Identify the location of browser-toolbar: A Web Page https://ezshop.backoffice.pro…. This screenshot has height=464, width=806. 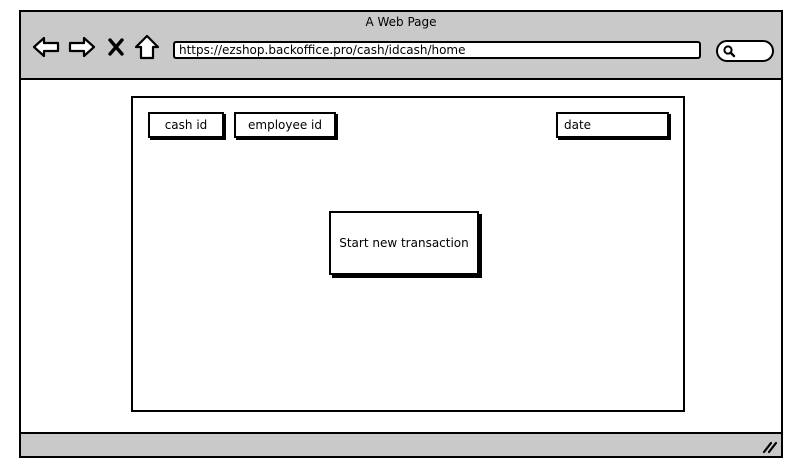
(401, 46).